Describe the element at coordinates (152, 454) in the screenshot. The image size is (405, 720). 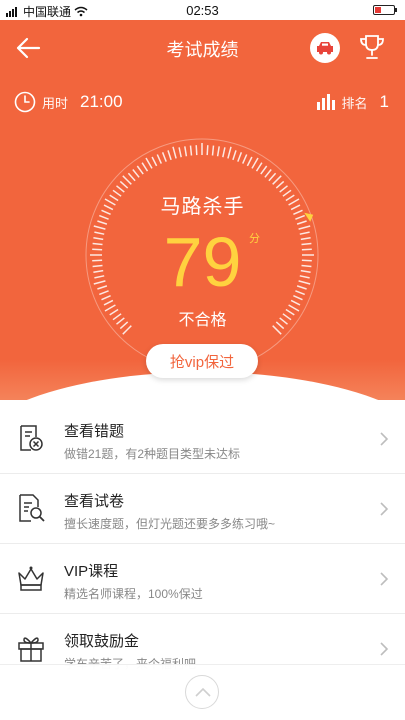
I see `item-desc: 做错21题，有2种题目类型未达标` at that location.